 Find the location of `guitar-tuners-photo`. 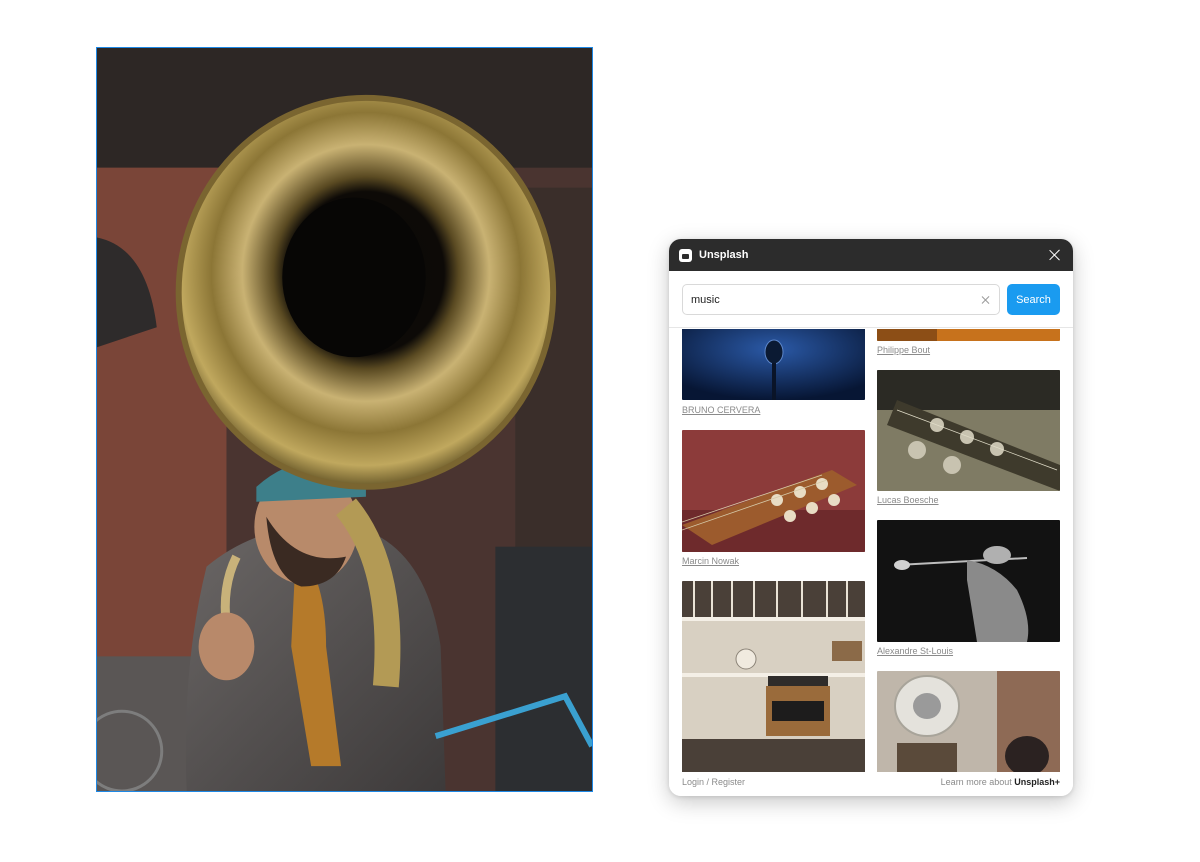

guitar-tuners-photo is located at coordinates (968, 430).